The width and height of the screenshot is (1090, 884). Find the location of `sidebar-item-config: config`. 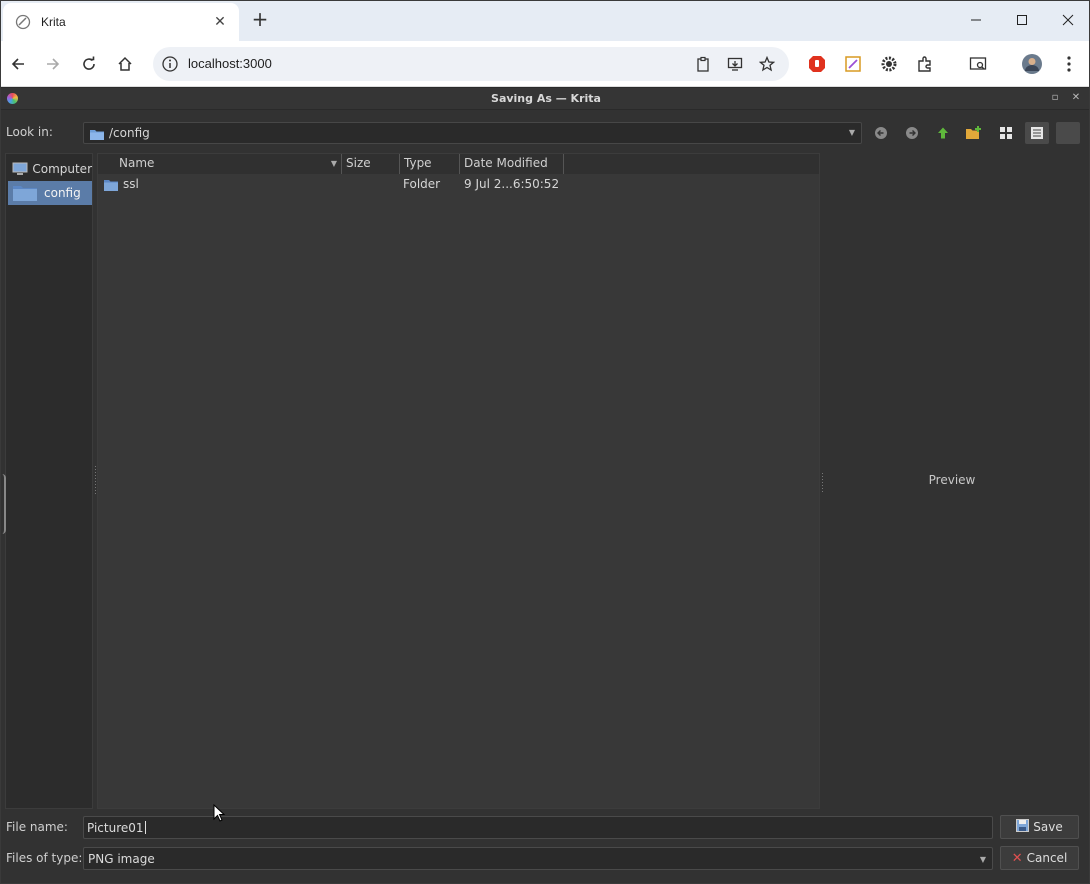

sidebar-item-config: config is located at coordinates (50, 193).